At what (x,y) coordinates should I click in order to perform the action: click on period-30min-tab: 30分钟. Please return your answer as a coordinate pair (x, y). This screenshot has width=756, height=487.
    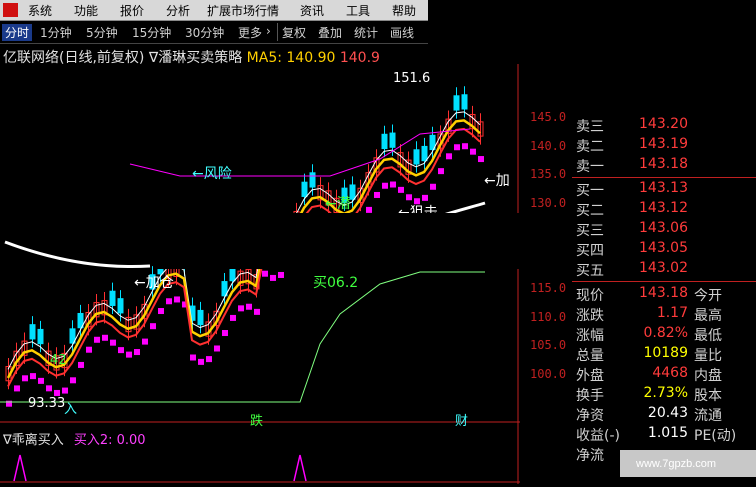
    Looking at the image, I should click on (204, 32).